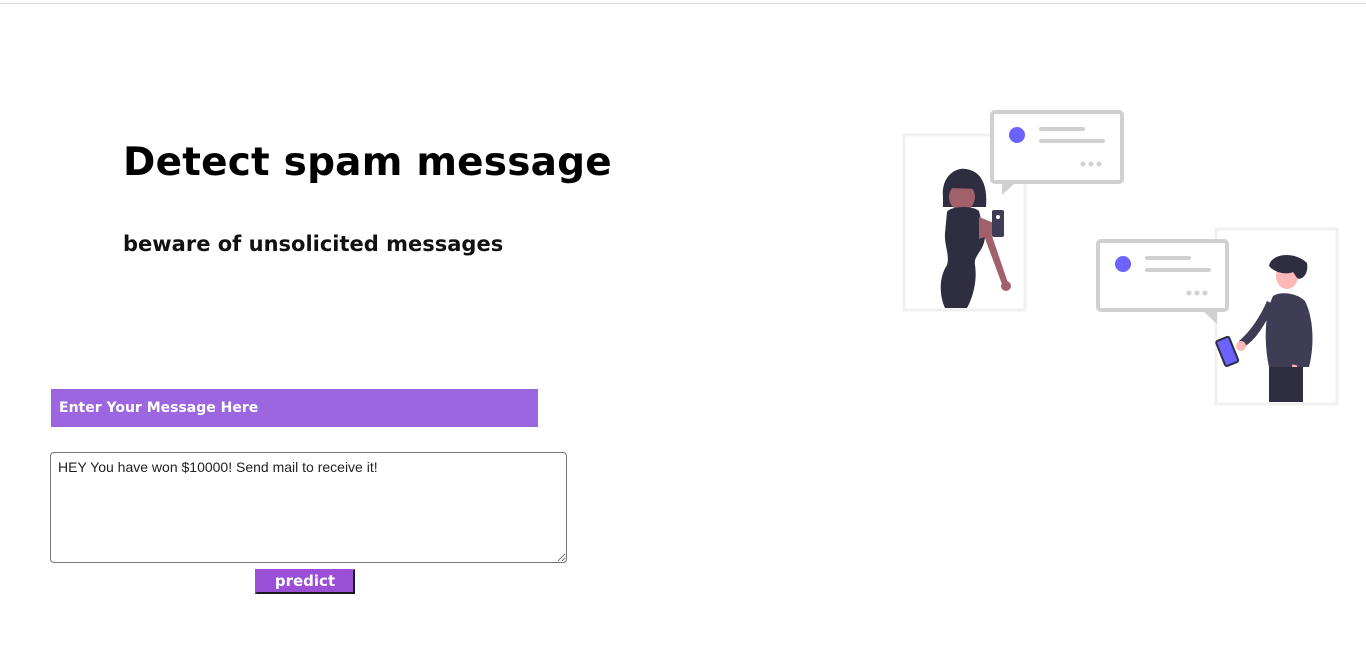  I want to click on chat-people-illustration, so click(1120, 258).